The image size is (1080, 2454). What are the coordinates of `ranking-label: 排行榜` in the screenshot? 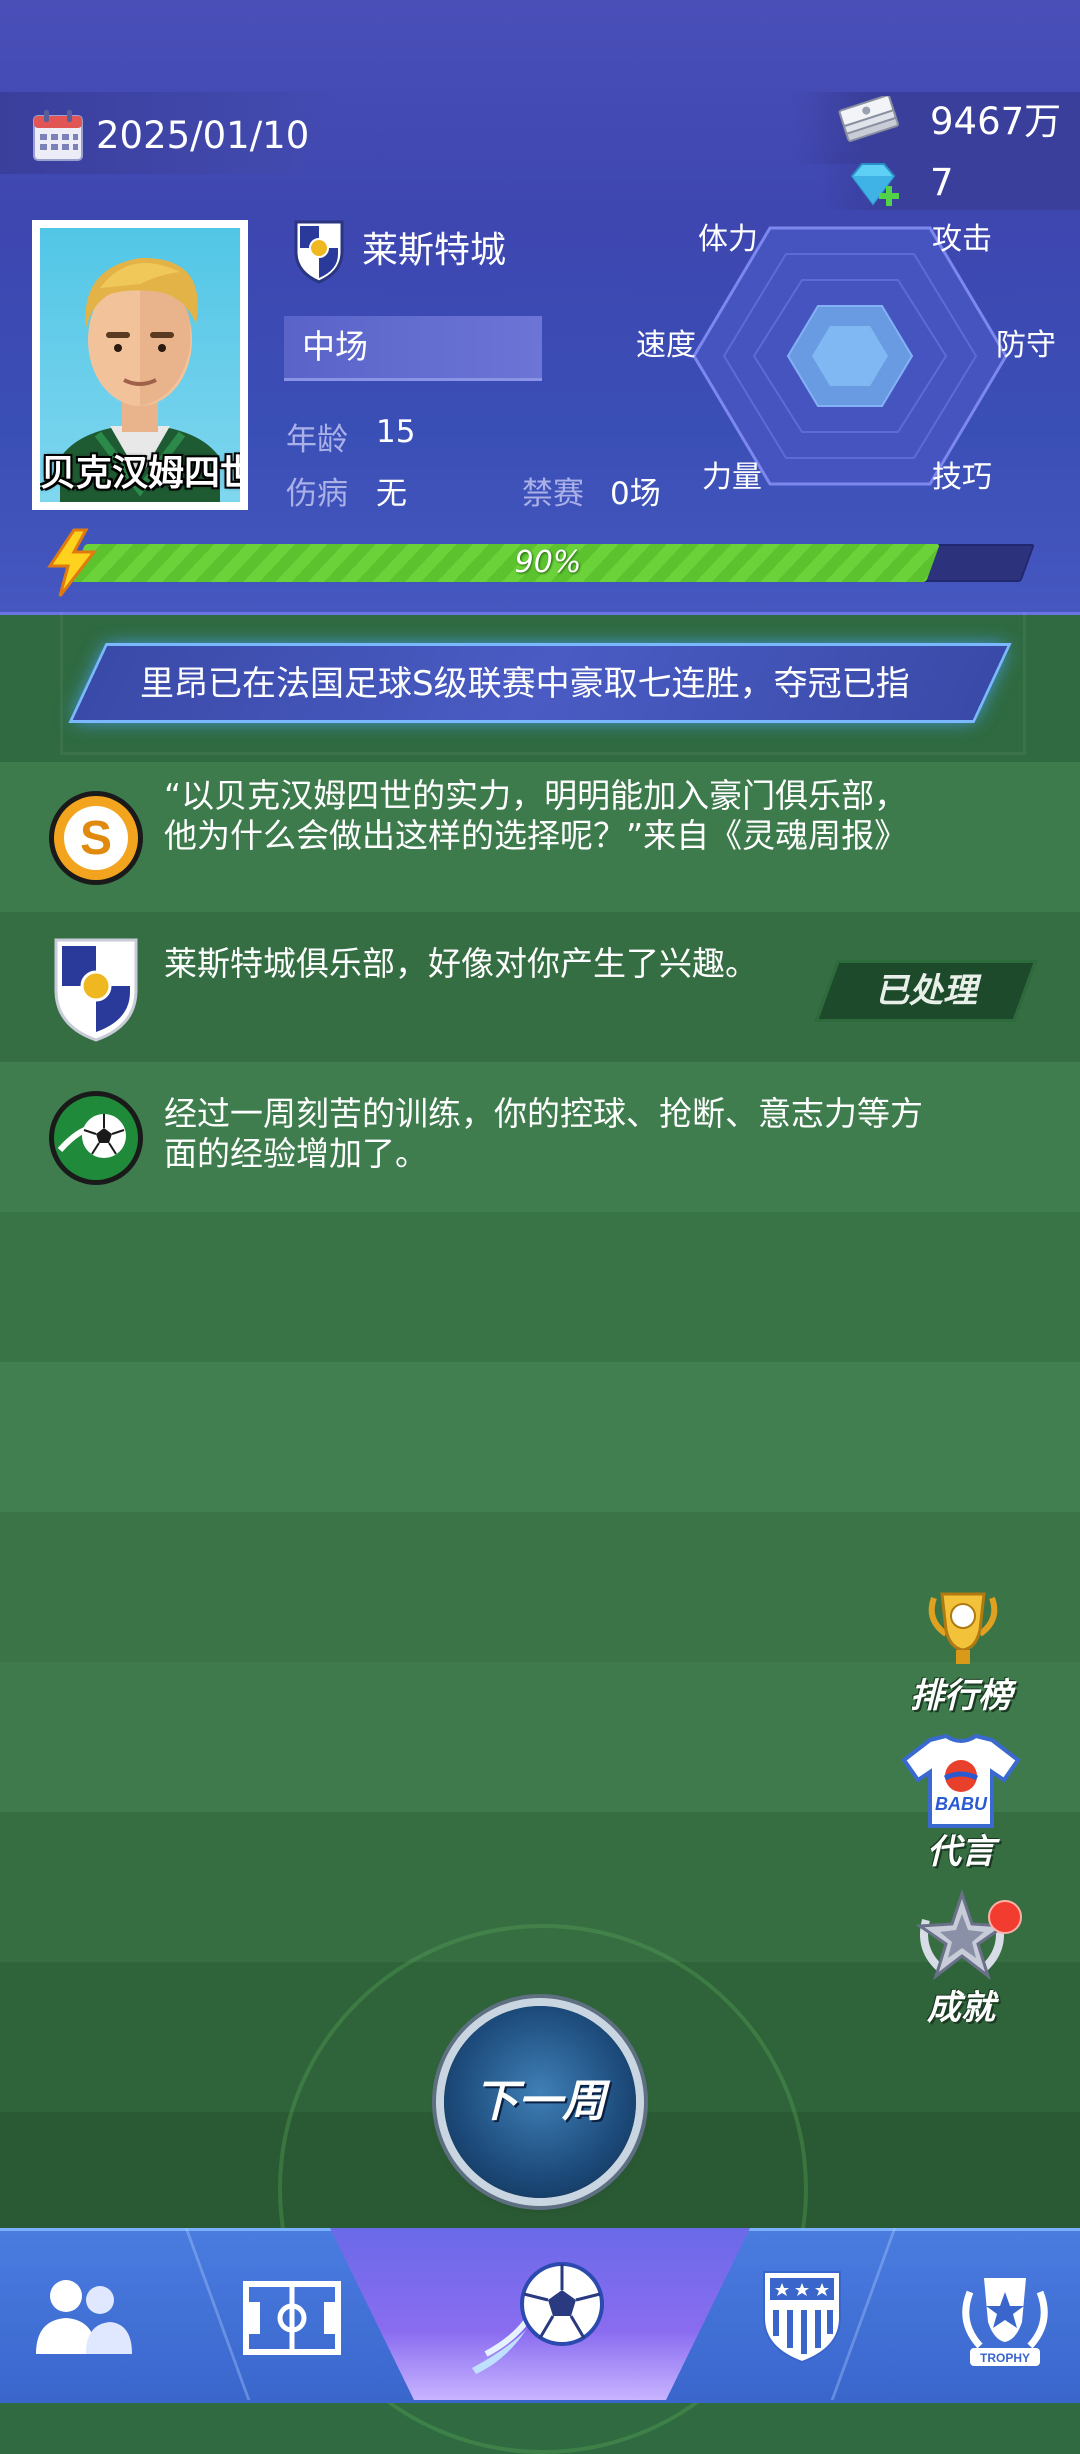 It's located at (961, 1696).